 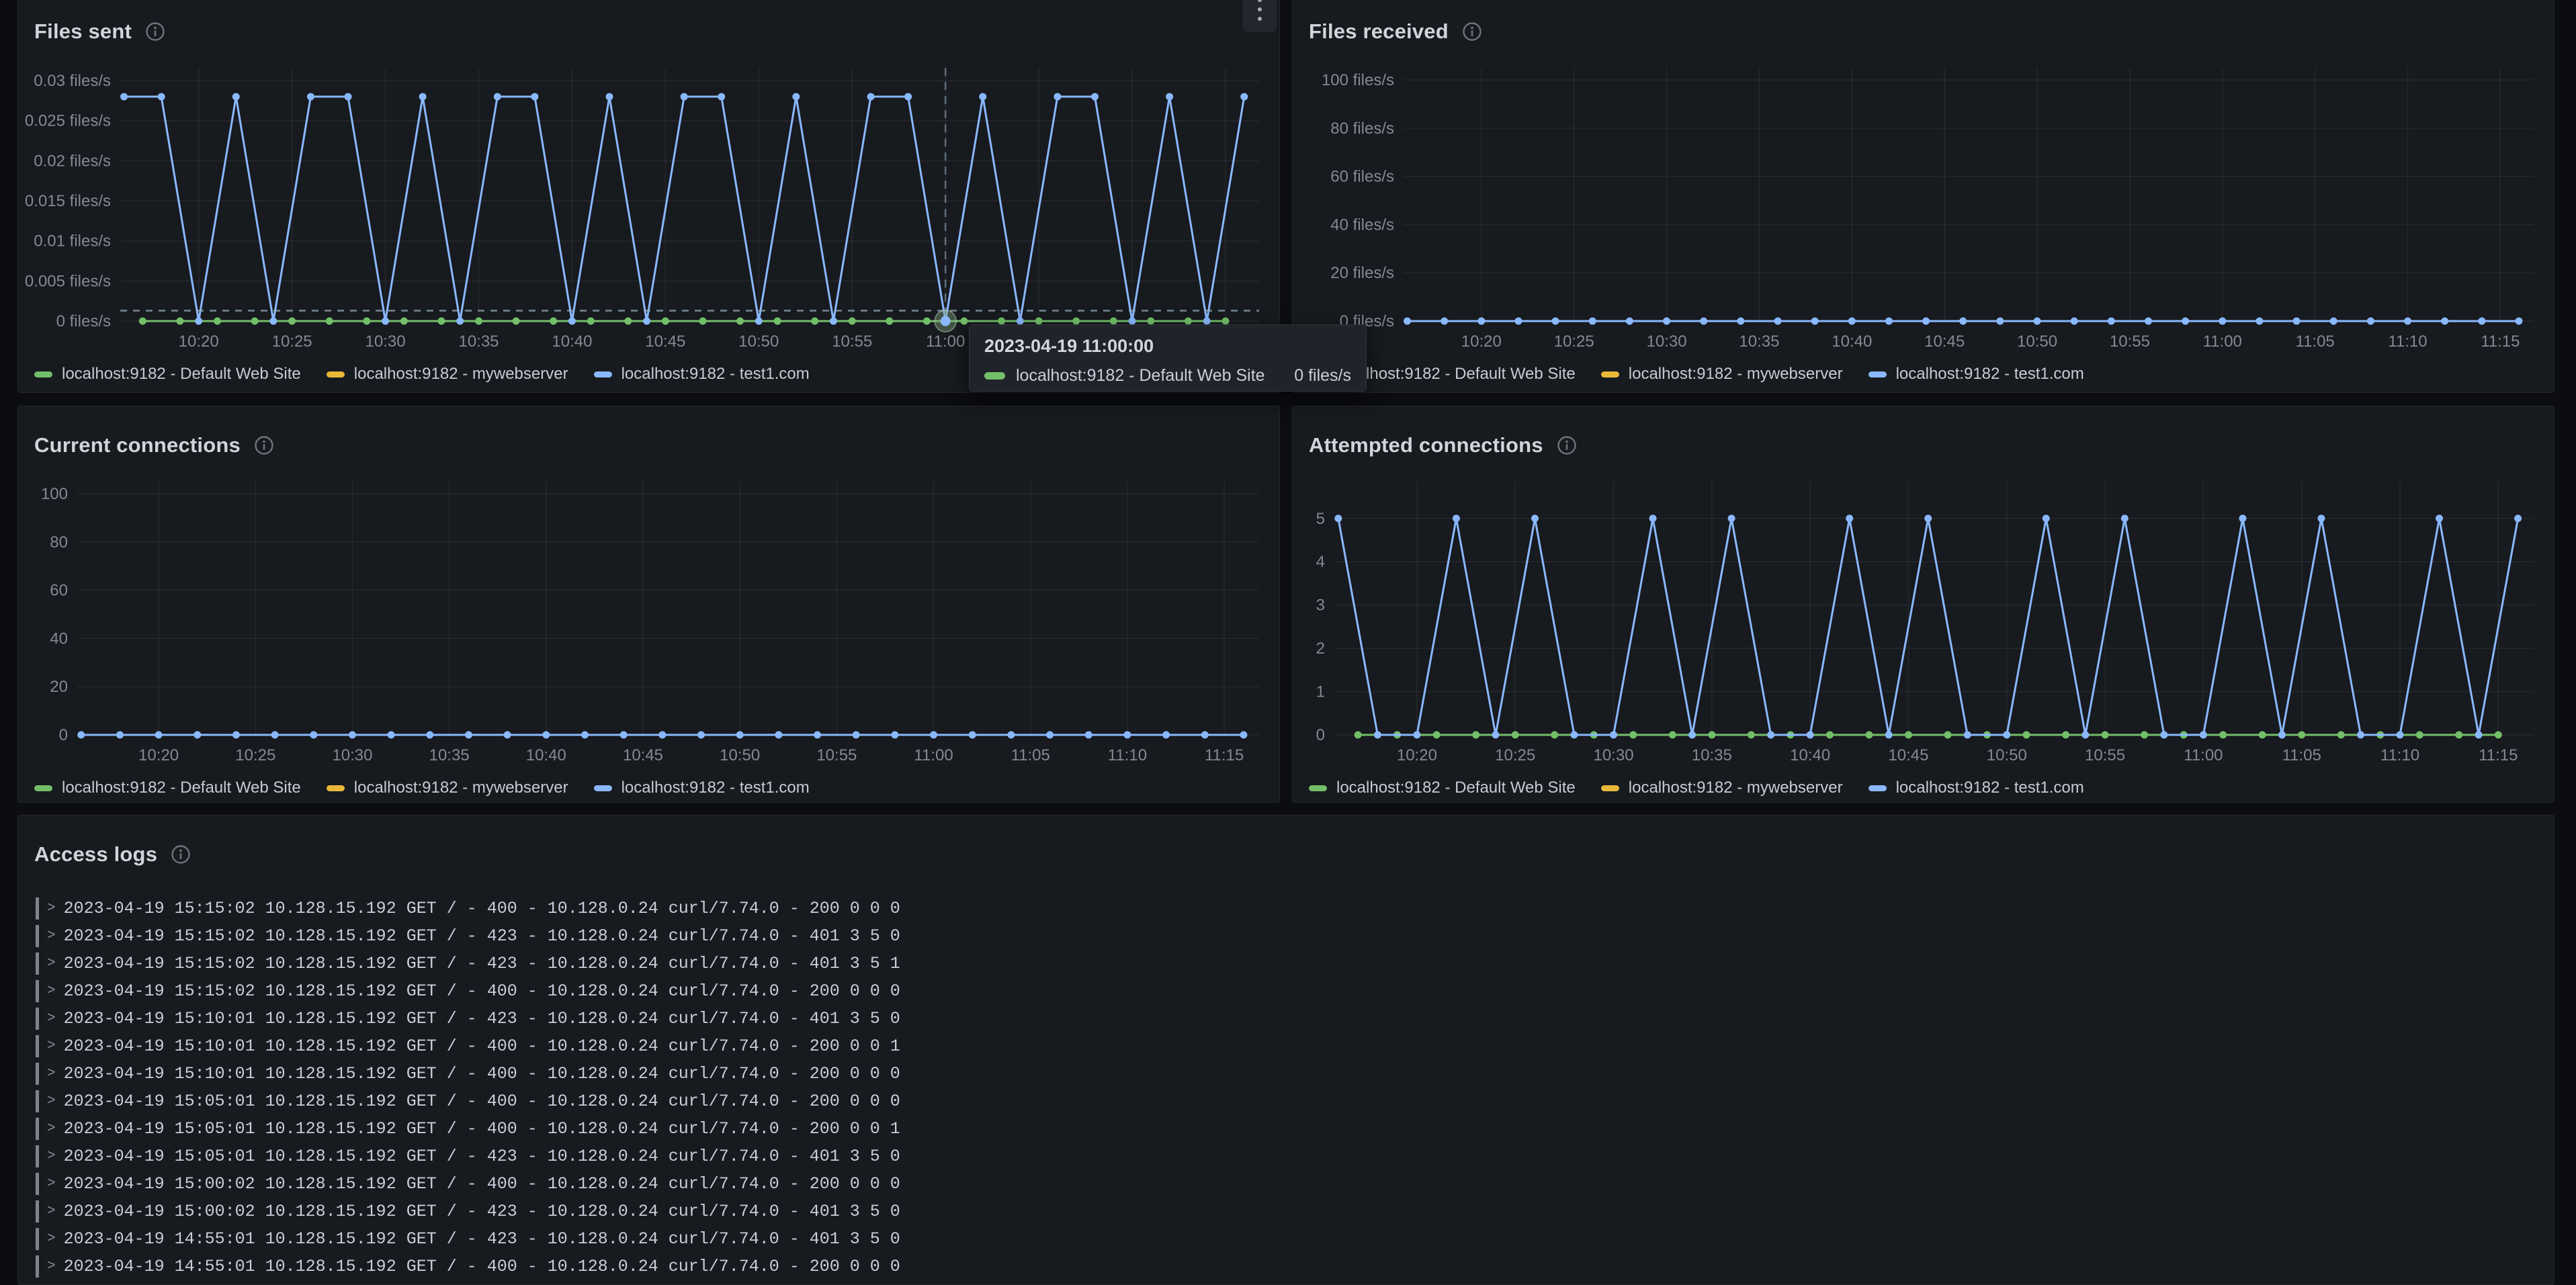 What do you see at coordinates (335, 788) in the screenshot?
I see `legend-swatch` at bounding box center [335, 788].